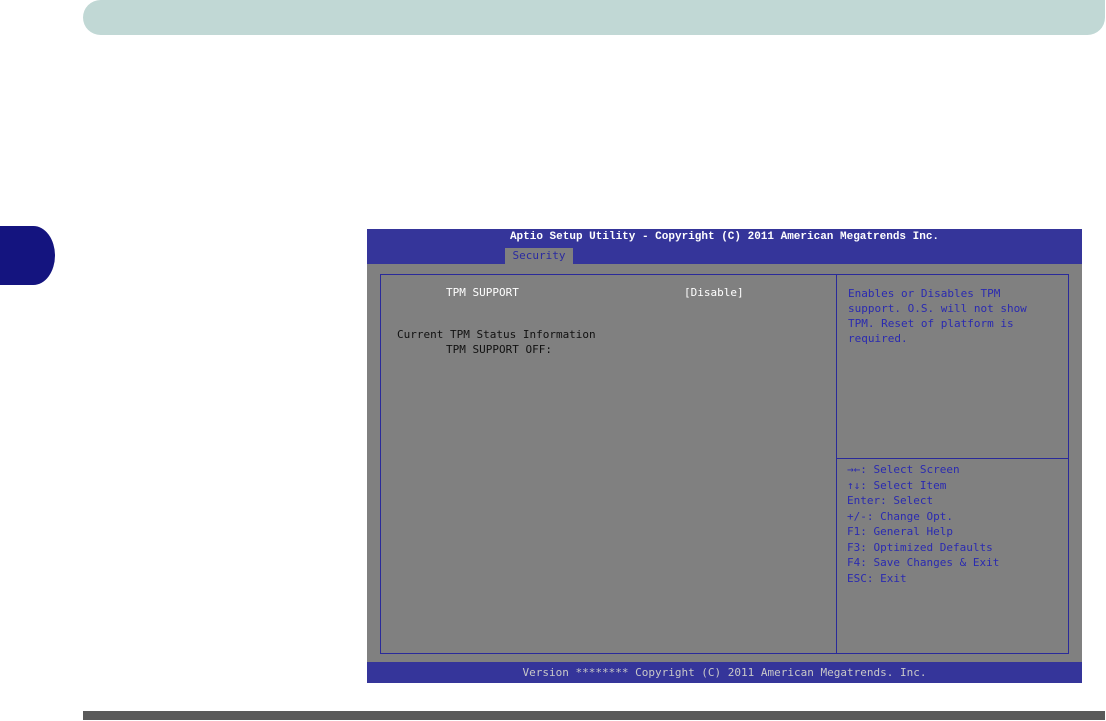 This screenshot has width=1106, height=721. Describe the element at coordinates (539, 256) in the screenshot. I see `tab-security: Security` at that location.